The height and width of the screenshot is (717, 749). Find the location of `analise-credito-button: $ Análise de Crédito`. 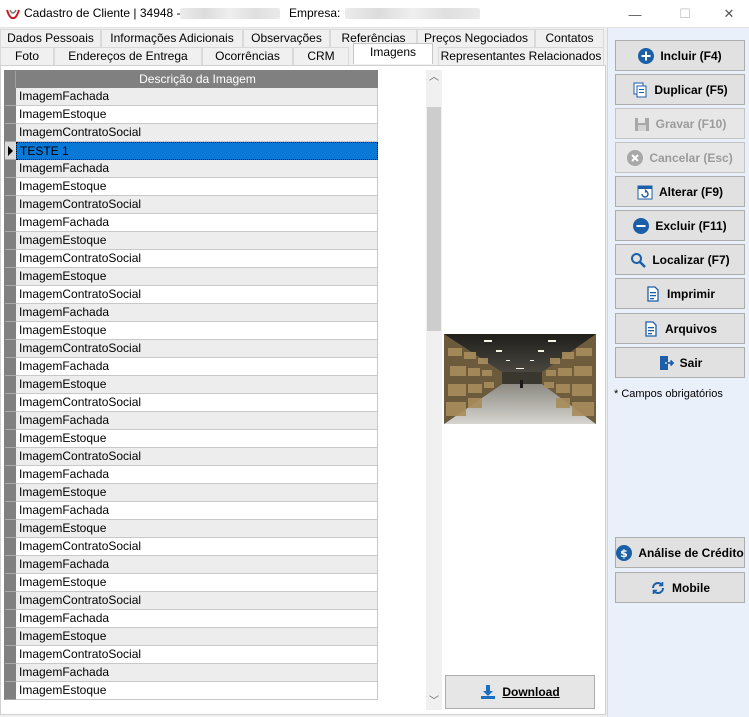

analise-credito-button: $ Análise de Crédito is located at coordinates (680, 552).